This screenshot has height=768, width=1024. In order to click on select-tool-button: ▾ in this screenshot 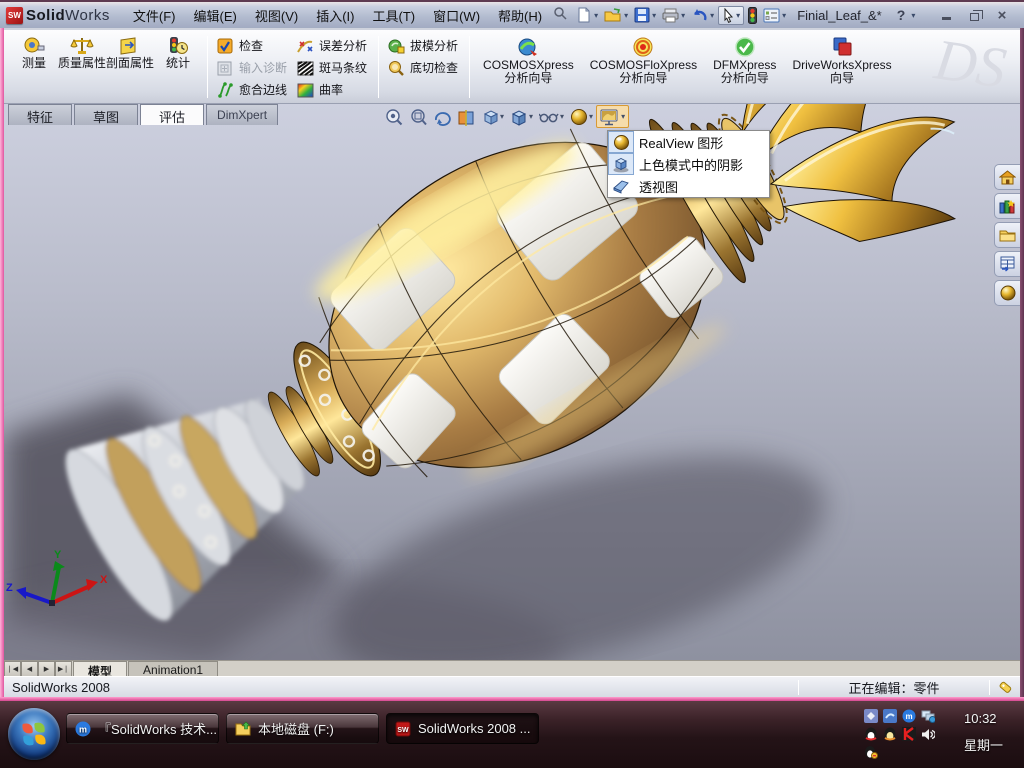, I will do `click(731, 15)`.